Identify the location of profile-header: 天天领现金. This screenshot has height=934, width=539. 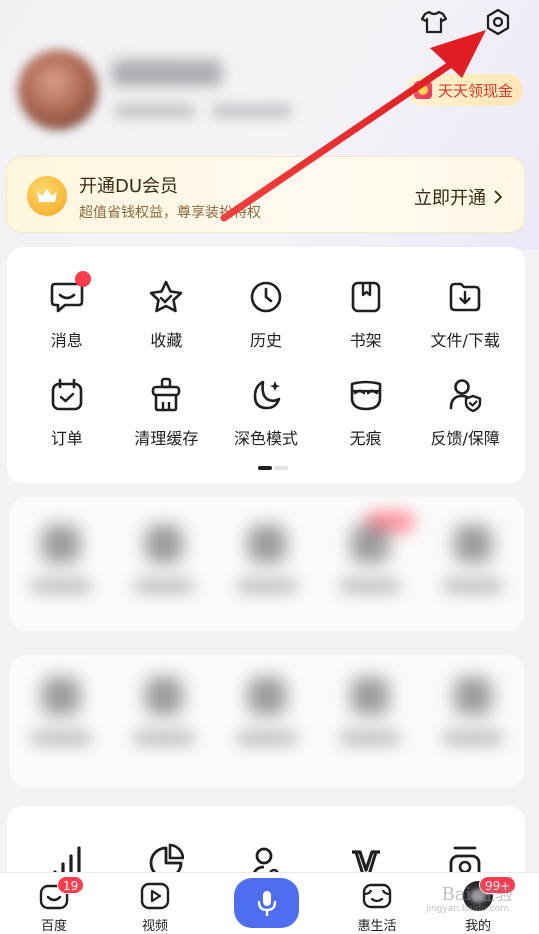
(269, 94).